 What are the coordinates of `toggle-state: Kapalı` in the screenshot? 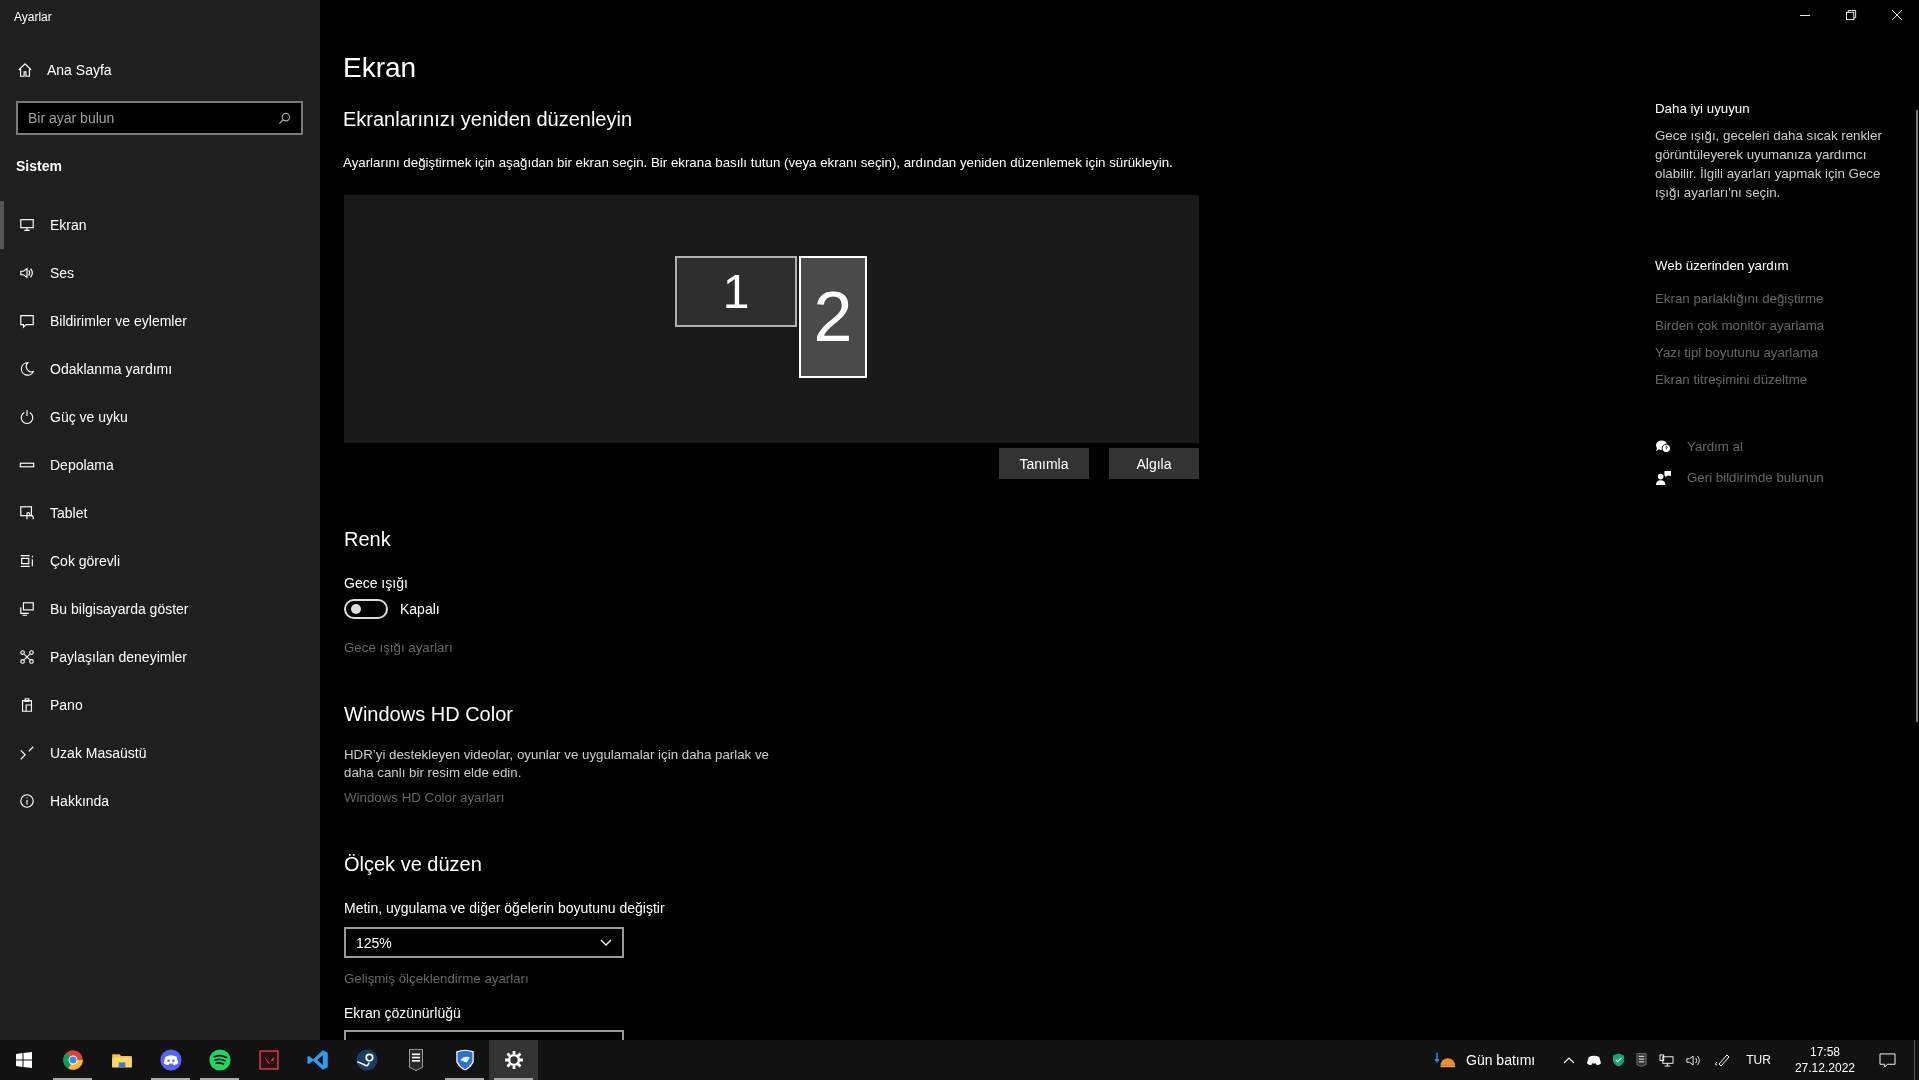 It's located at (420, 609).